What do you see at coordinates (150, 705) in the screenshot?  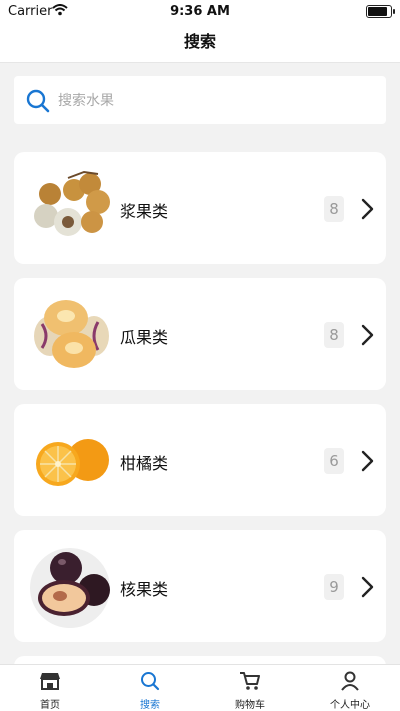 I see `tab-label: 搜索` at bounding box center [150, 705].